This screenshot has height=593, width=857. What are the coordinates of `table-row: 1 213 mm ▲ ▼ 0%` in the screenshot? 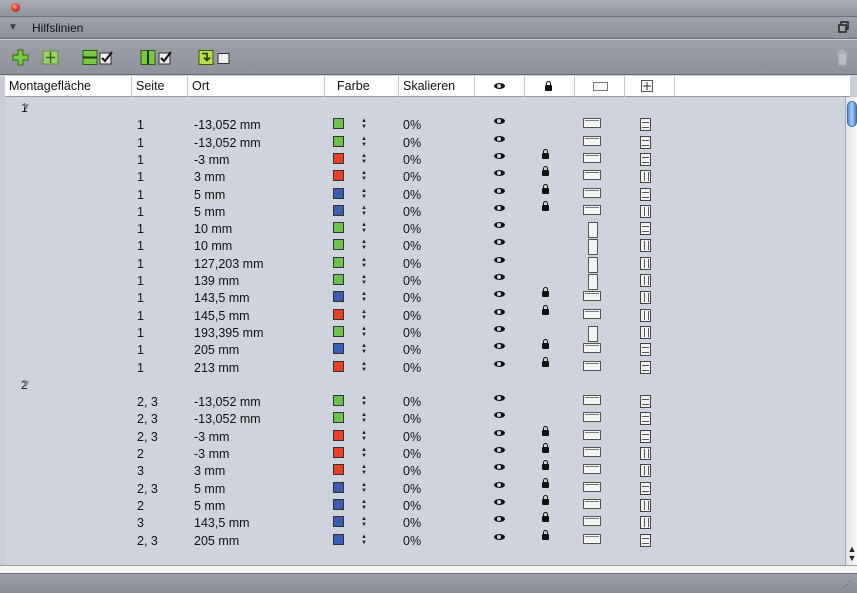 It's located at (425, 366).